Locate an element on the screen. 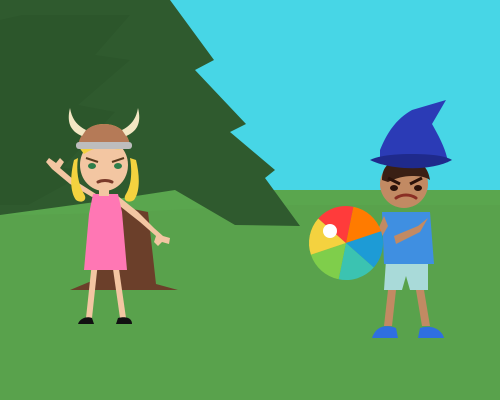 The image size is (500, 400). viking-helmet-band is located at coordinates (104, 145).